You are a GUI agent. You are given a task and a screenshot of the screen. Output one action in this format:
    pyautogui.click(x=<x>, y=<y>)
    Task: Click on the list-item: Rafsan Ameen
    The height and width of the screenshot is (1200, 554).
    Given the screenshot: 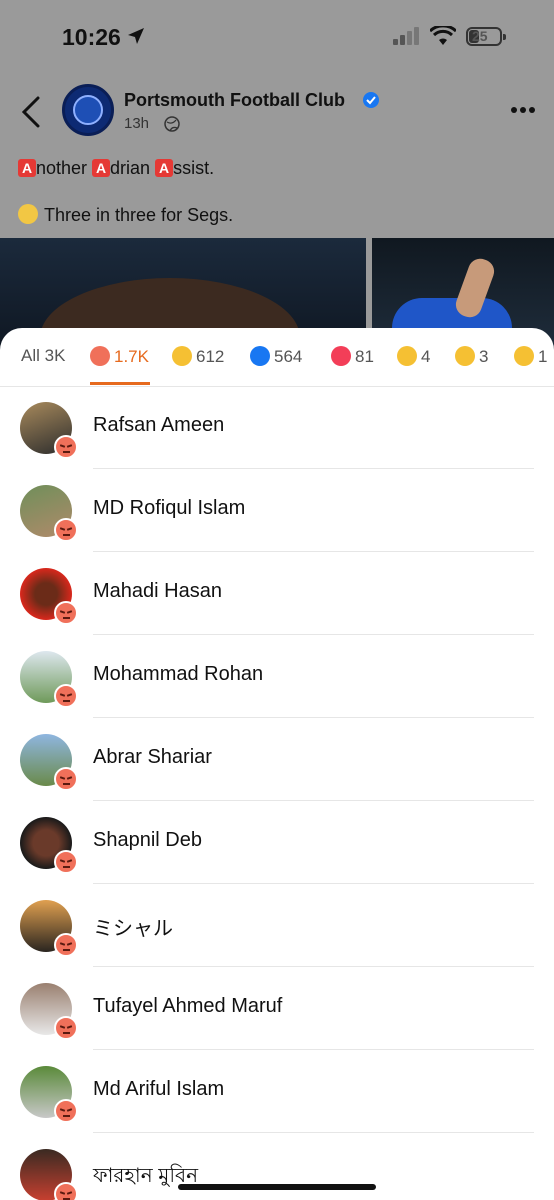 What is the action you would take?
    pyautogui.click(x=277, y=427)
    